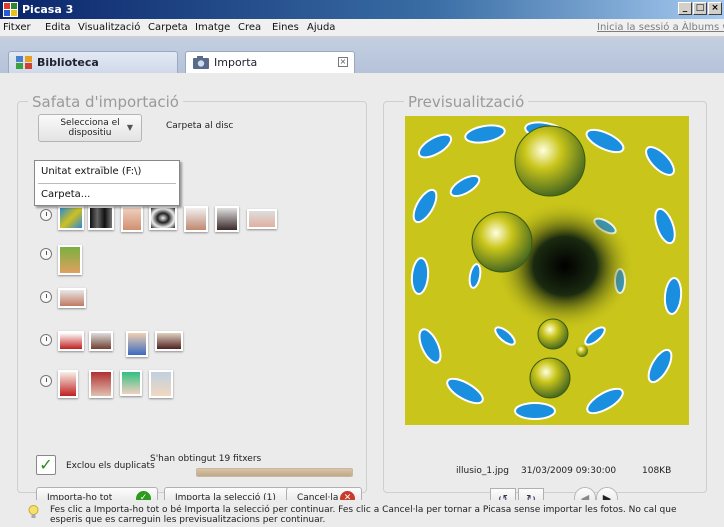 The width and height of the screenshot is (724, 527). What do you see at coordinates (105, 102) in the screenshot?
I see `import-tray-title: Safata d'importació` at bounding box center [105, 102].